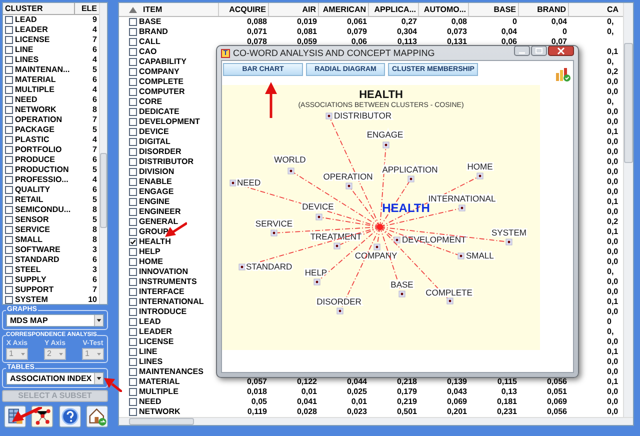 This screenshot has height=436, width=640. I want to click on table-cell-text: 0,056, so click(557, 412).